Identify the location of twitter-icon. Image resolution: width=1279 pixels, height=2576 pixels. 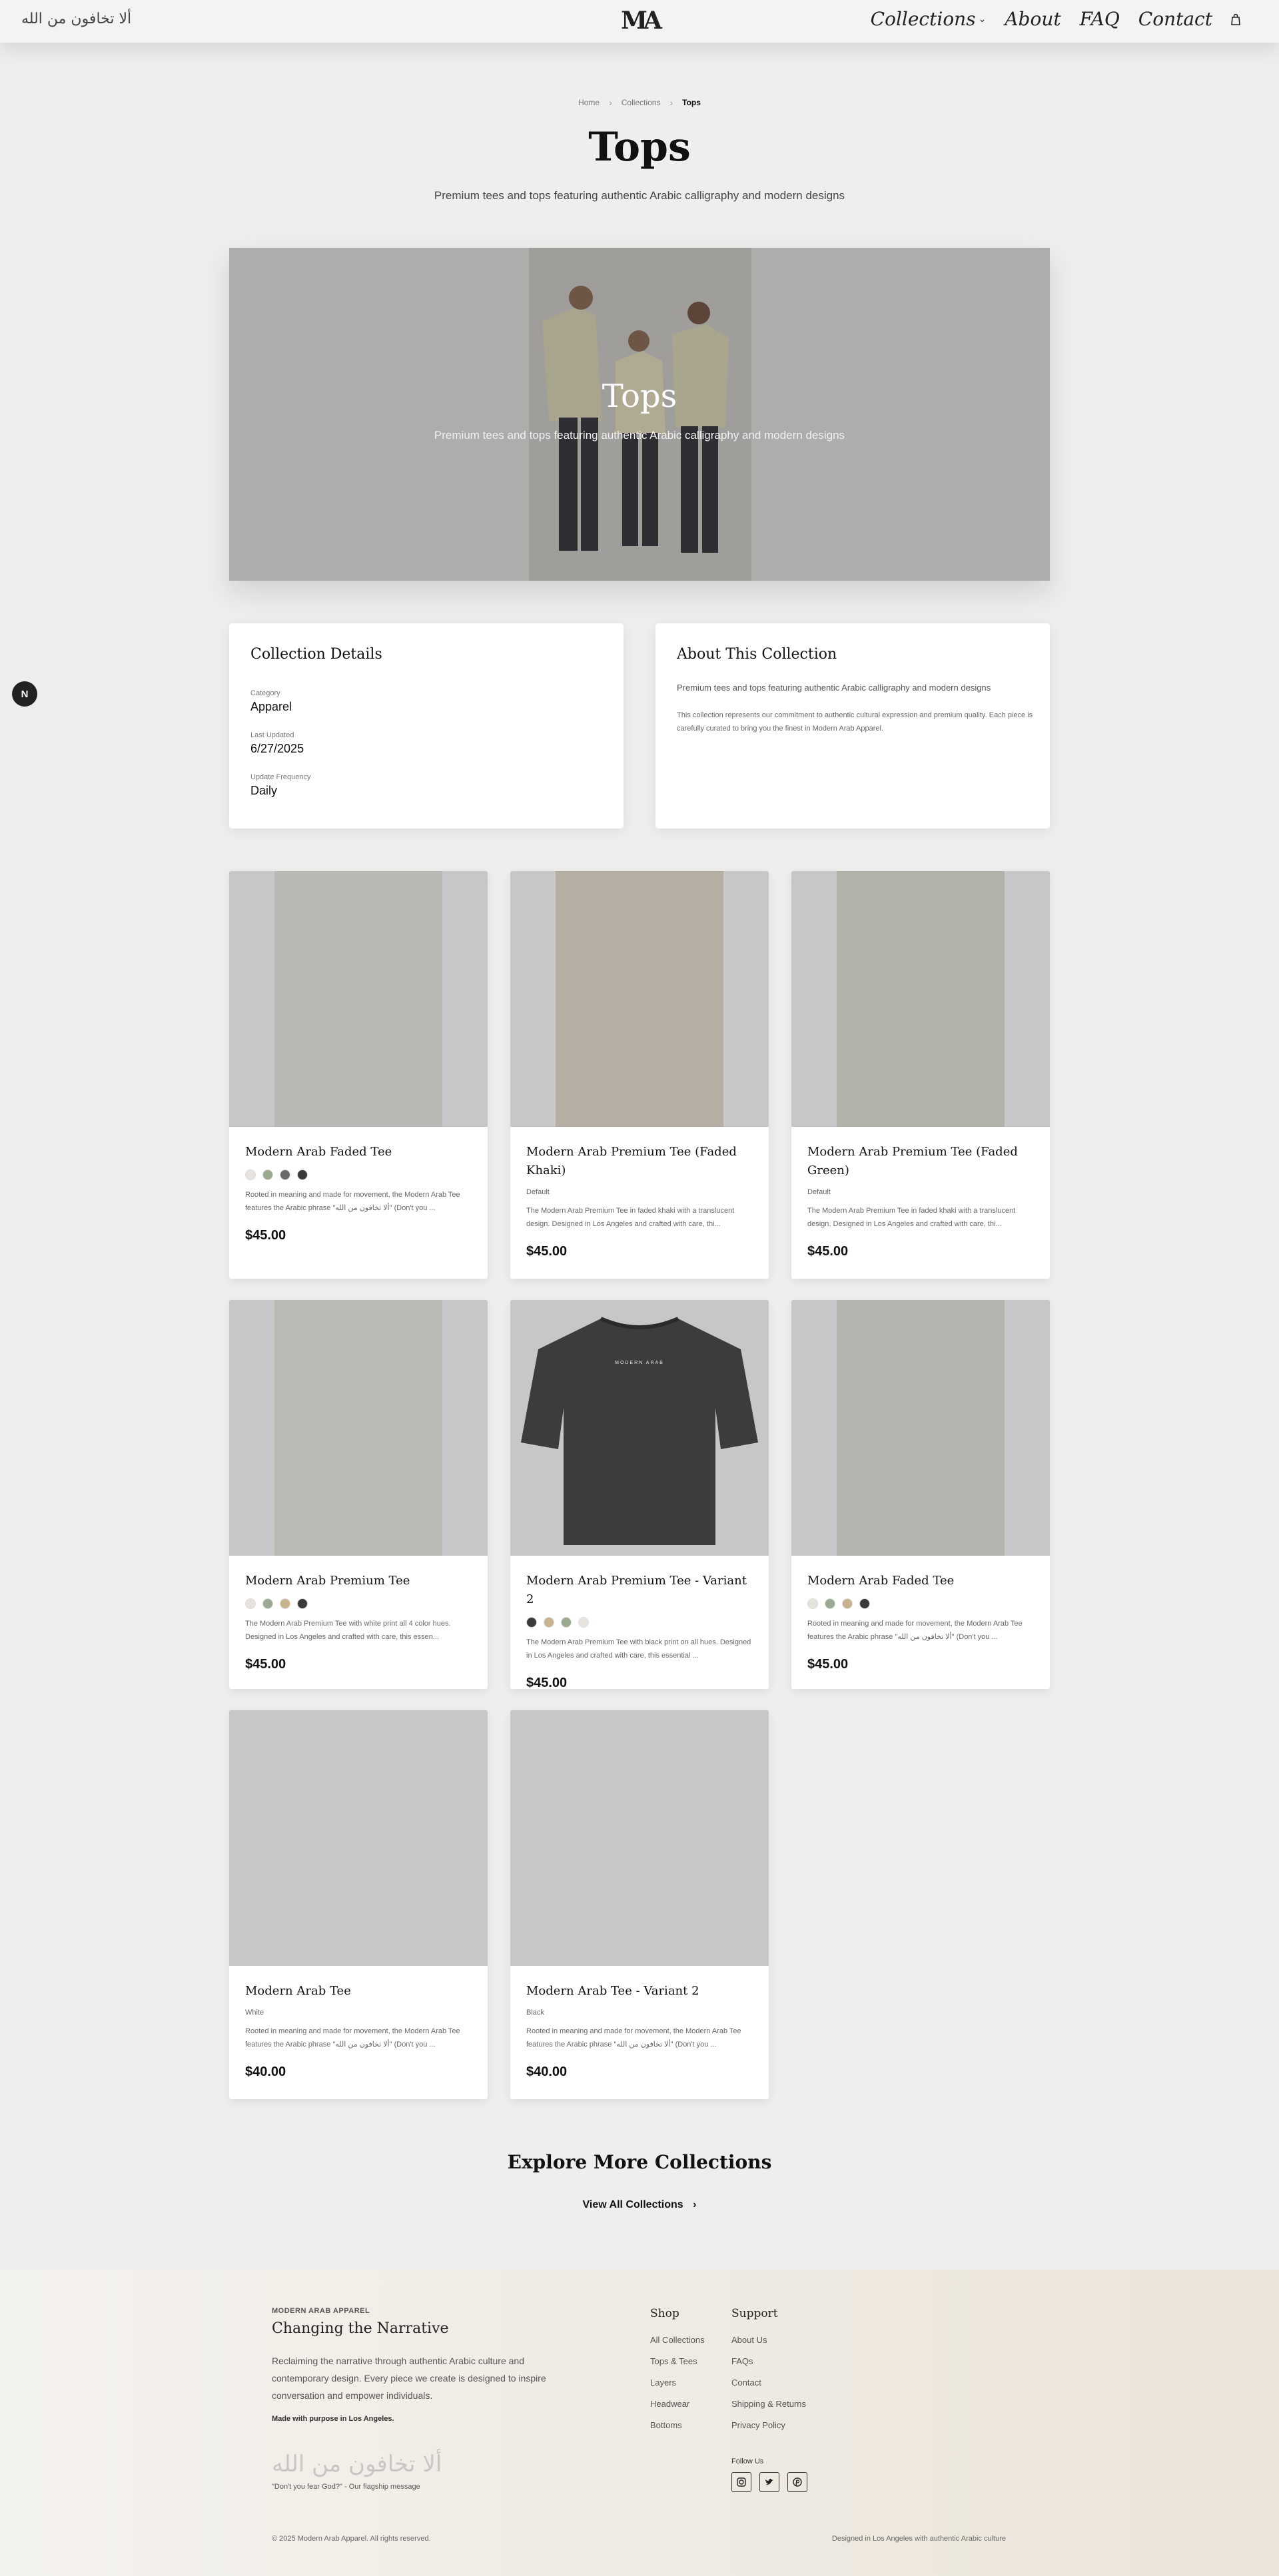
(769, 2482).